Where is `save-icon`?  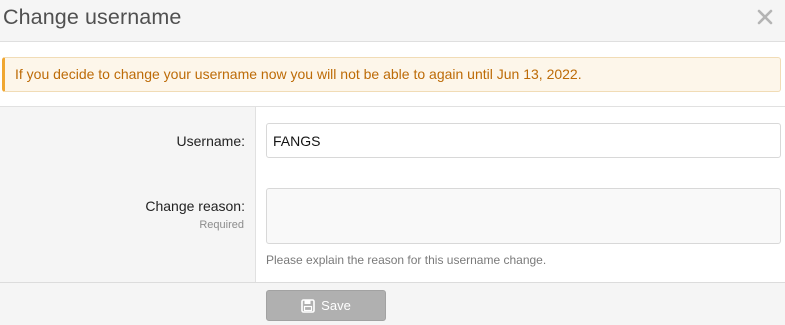
save-icon is located at coordinates (308, 305).